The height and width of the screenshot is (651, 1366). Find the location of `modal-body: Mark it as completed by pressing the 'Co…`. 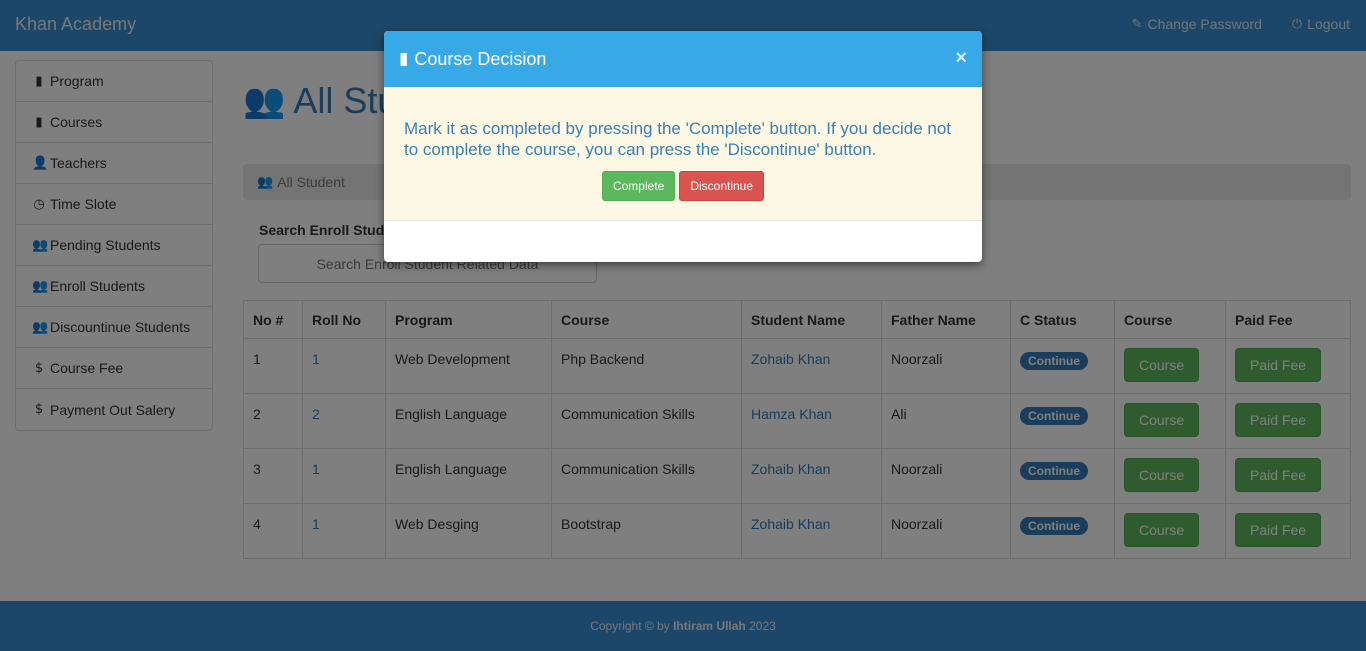

modal-body: Mark it as completed by pressing the 'Co… is located at coordinates (683, 154).